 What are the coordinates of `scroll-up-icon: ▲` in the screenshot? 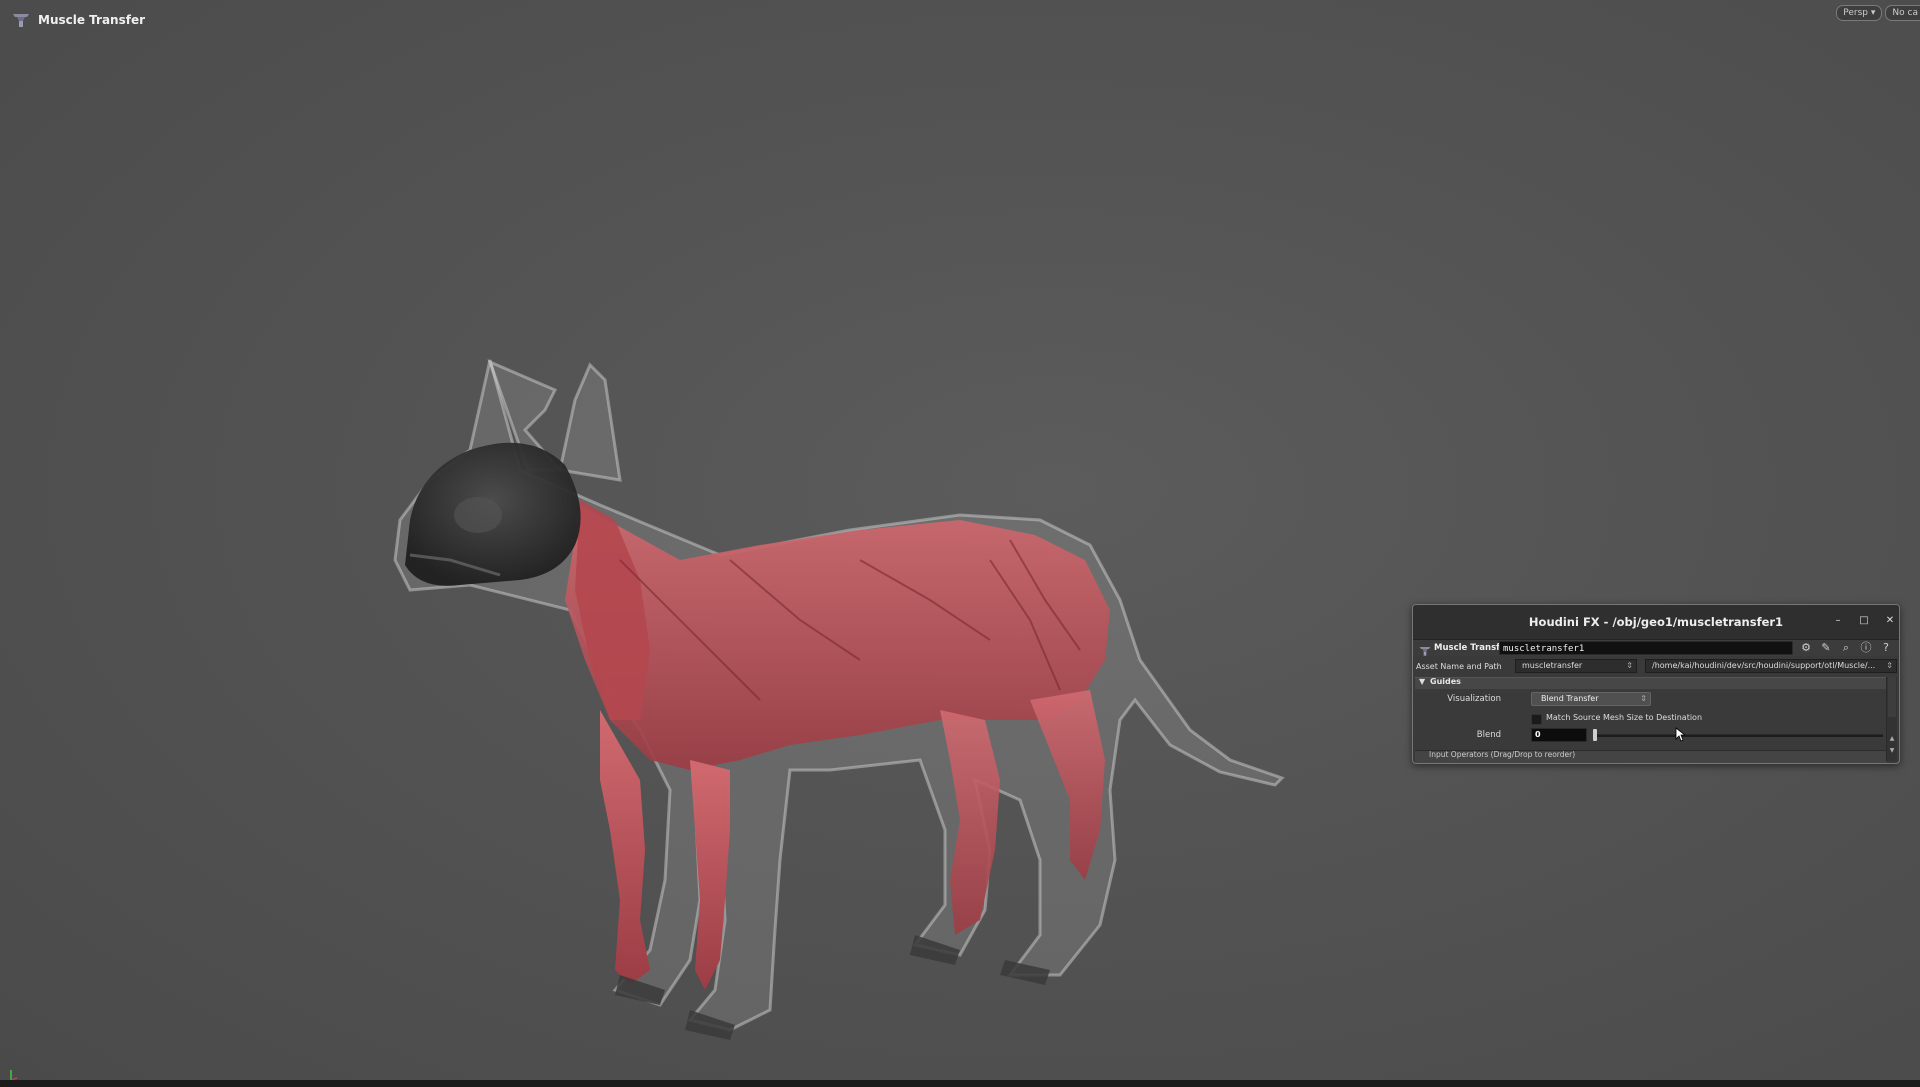 It's located at (1892, 739).